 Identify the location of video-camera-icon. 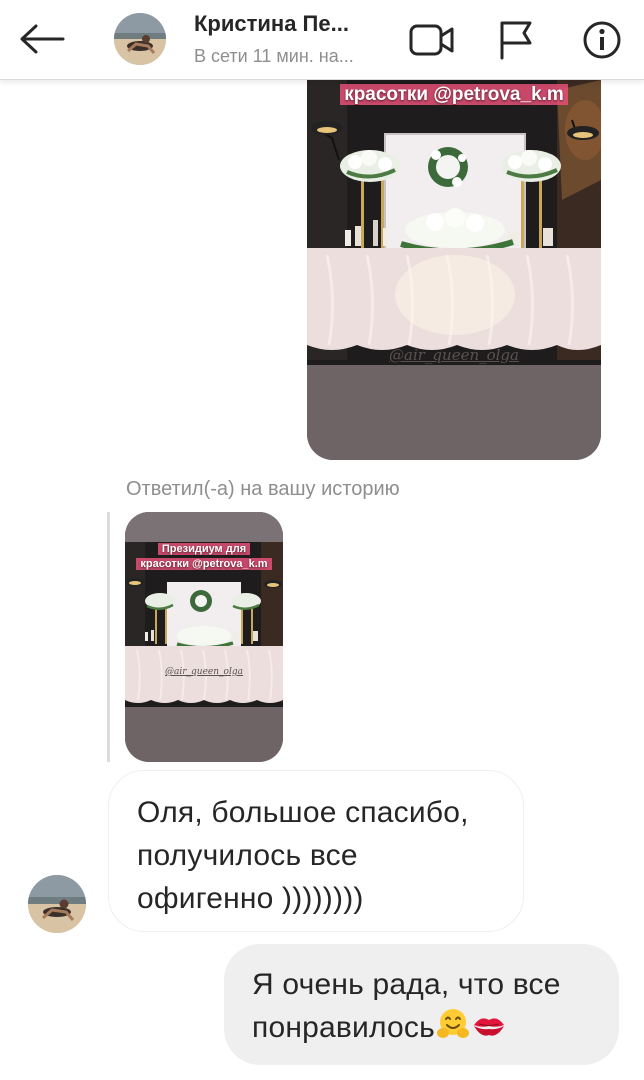
(431, 40).